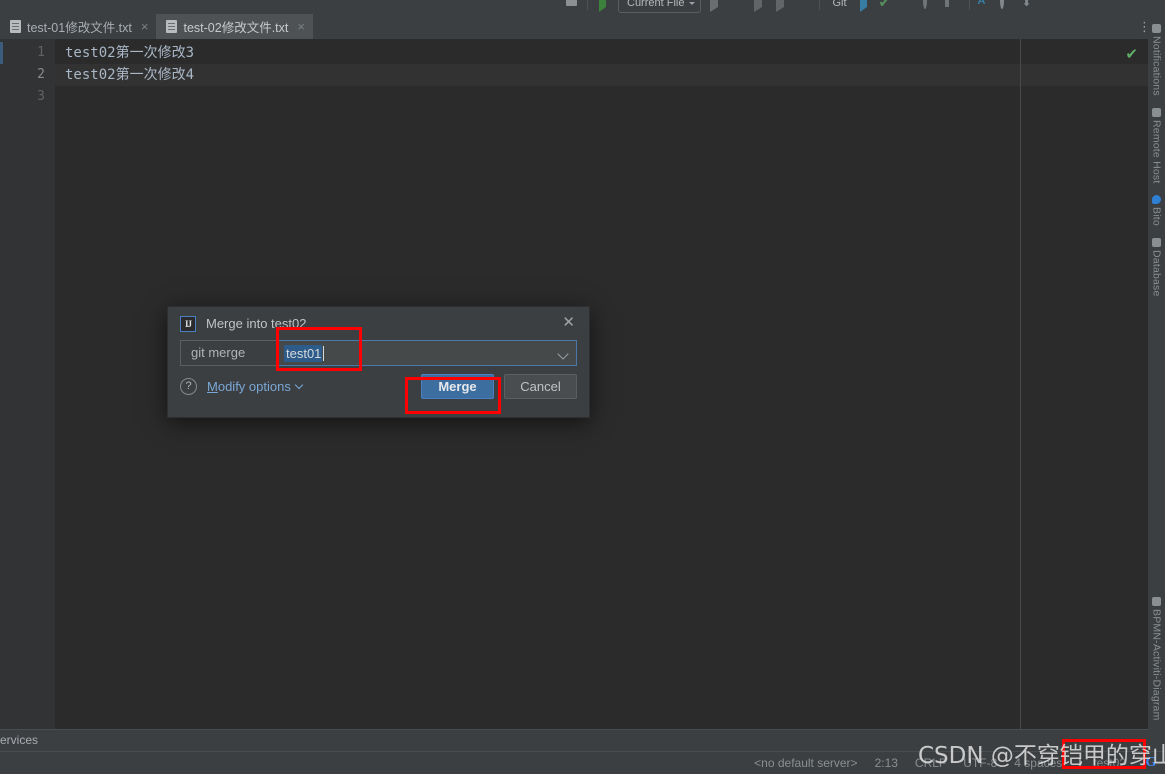 The height and width of the screenshot is (774, 1165). What do you see at coordinates (1084, 763) in the screenshot?
I see `git-branch-icon` at bounding box center [1084, 763].